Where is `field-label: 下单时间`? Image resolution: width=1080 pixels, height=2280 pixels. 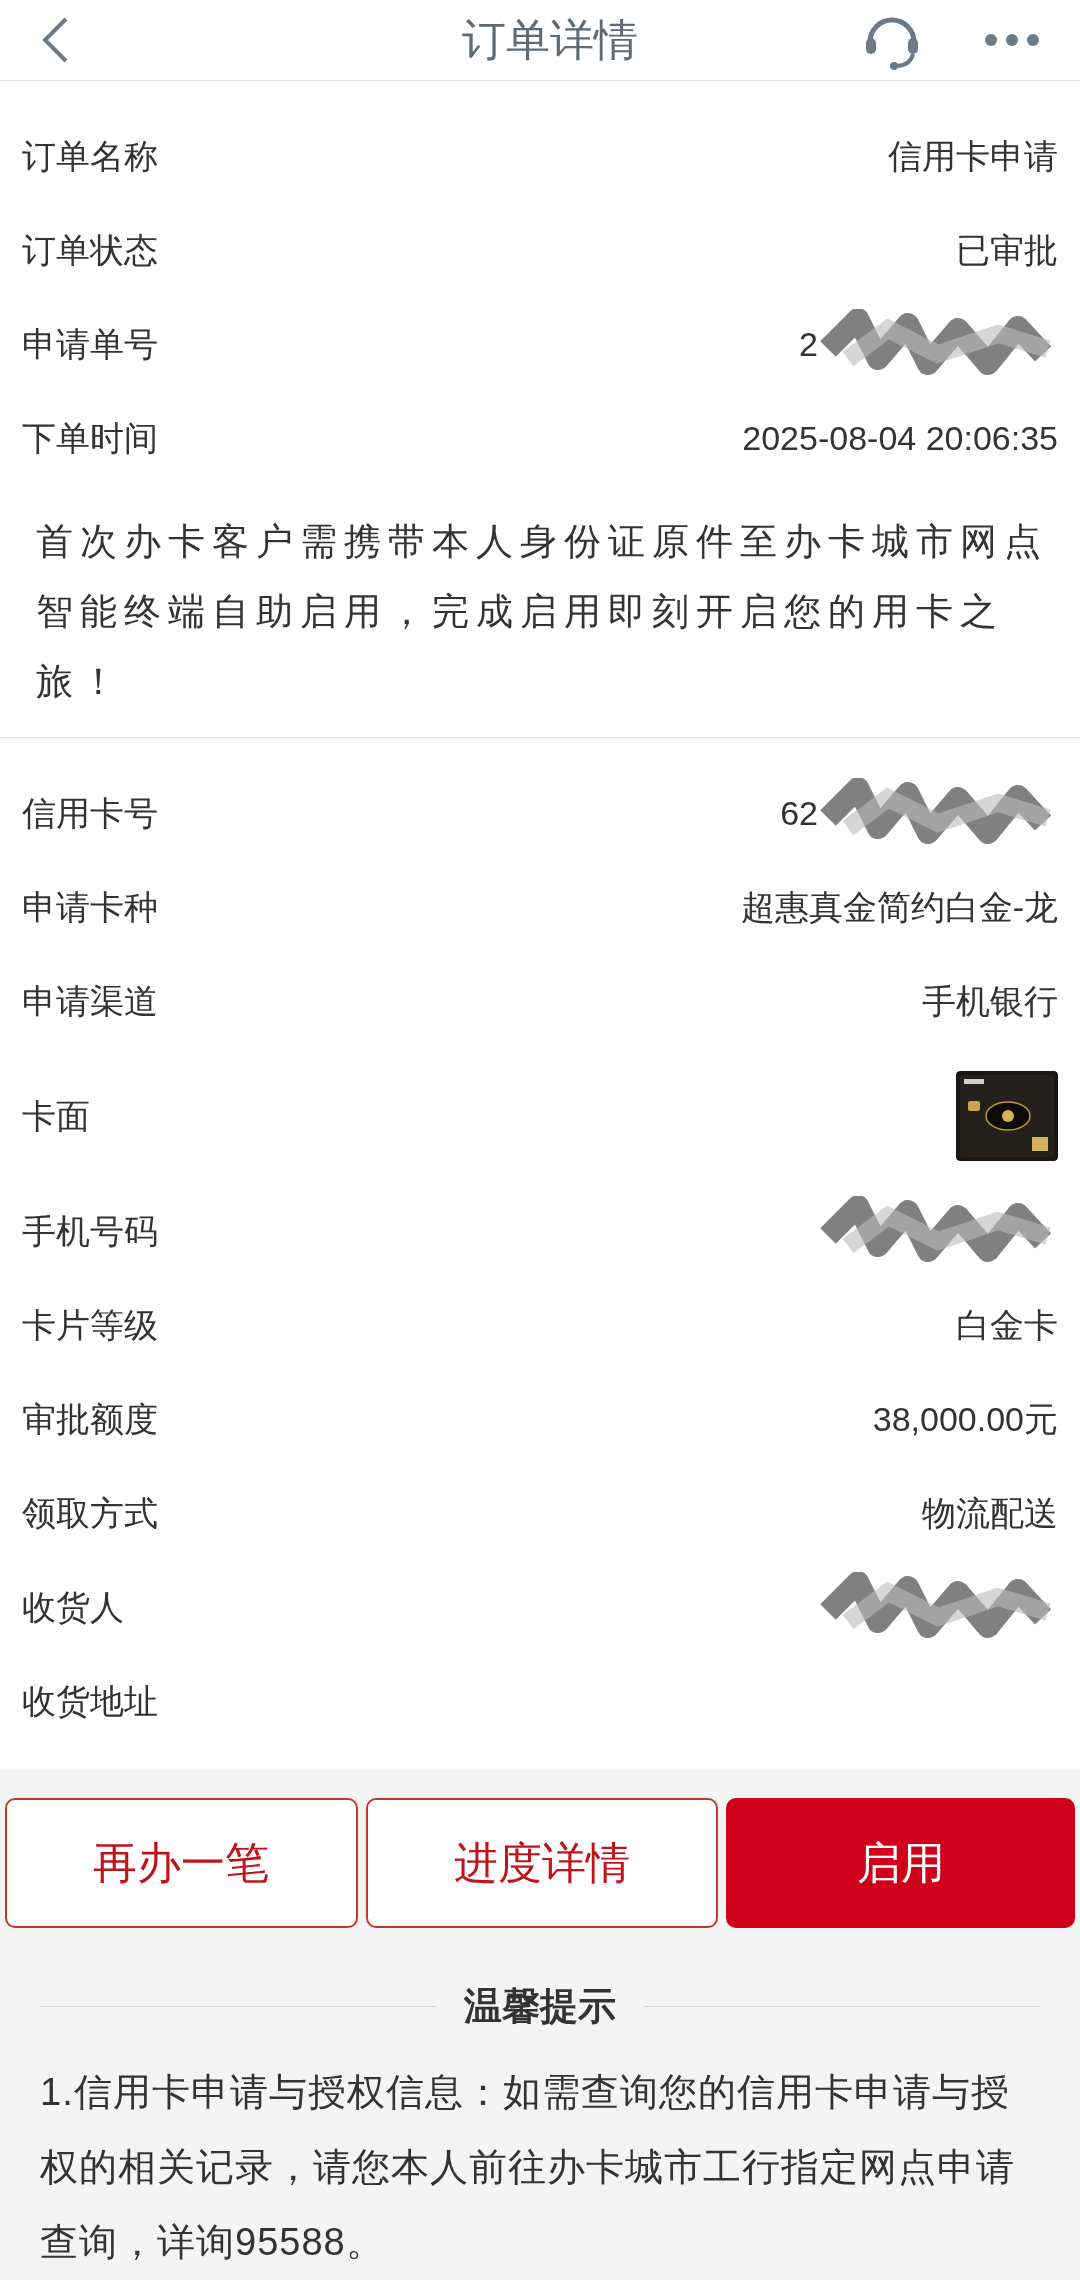
field-label: 下单时间 is located at coordinates (90, 438).